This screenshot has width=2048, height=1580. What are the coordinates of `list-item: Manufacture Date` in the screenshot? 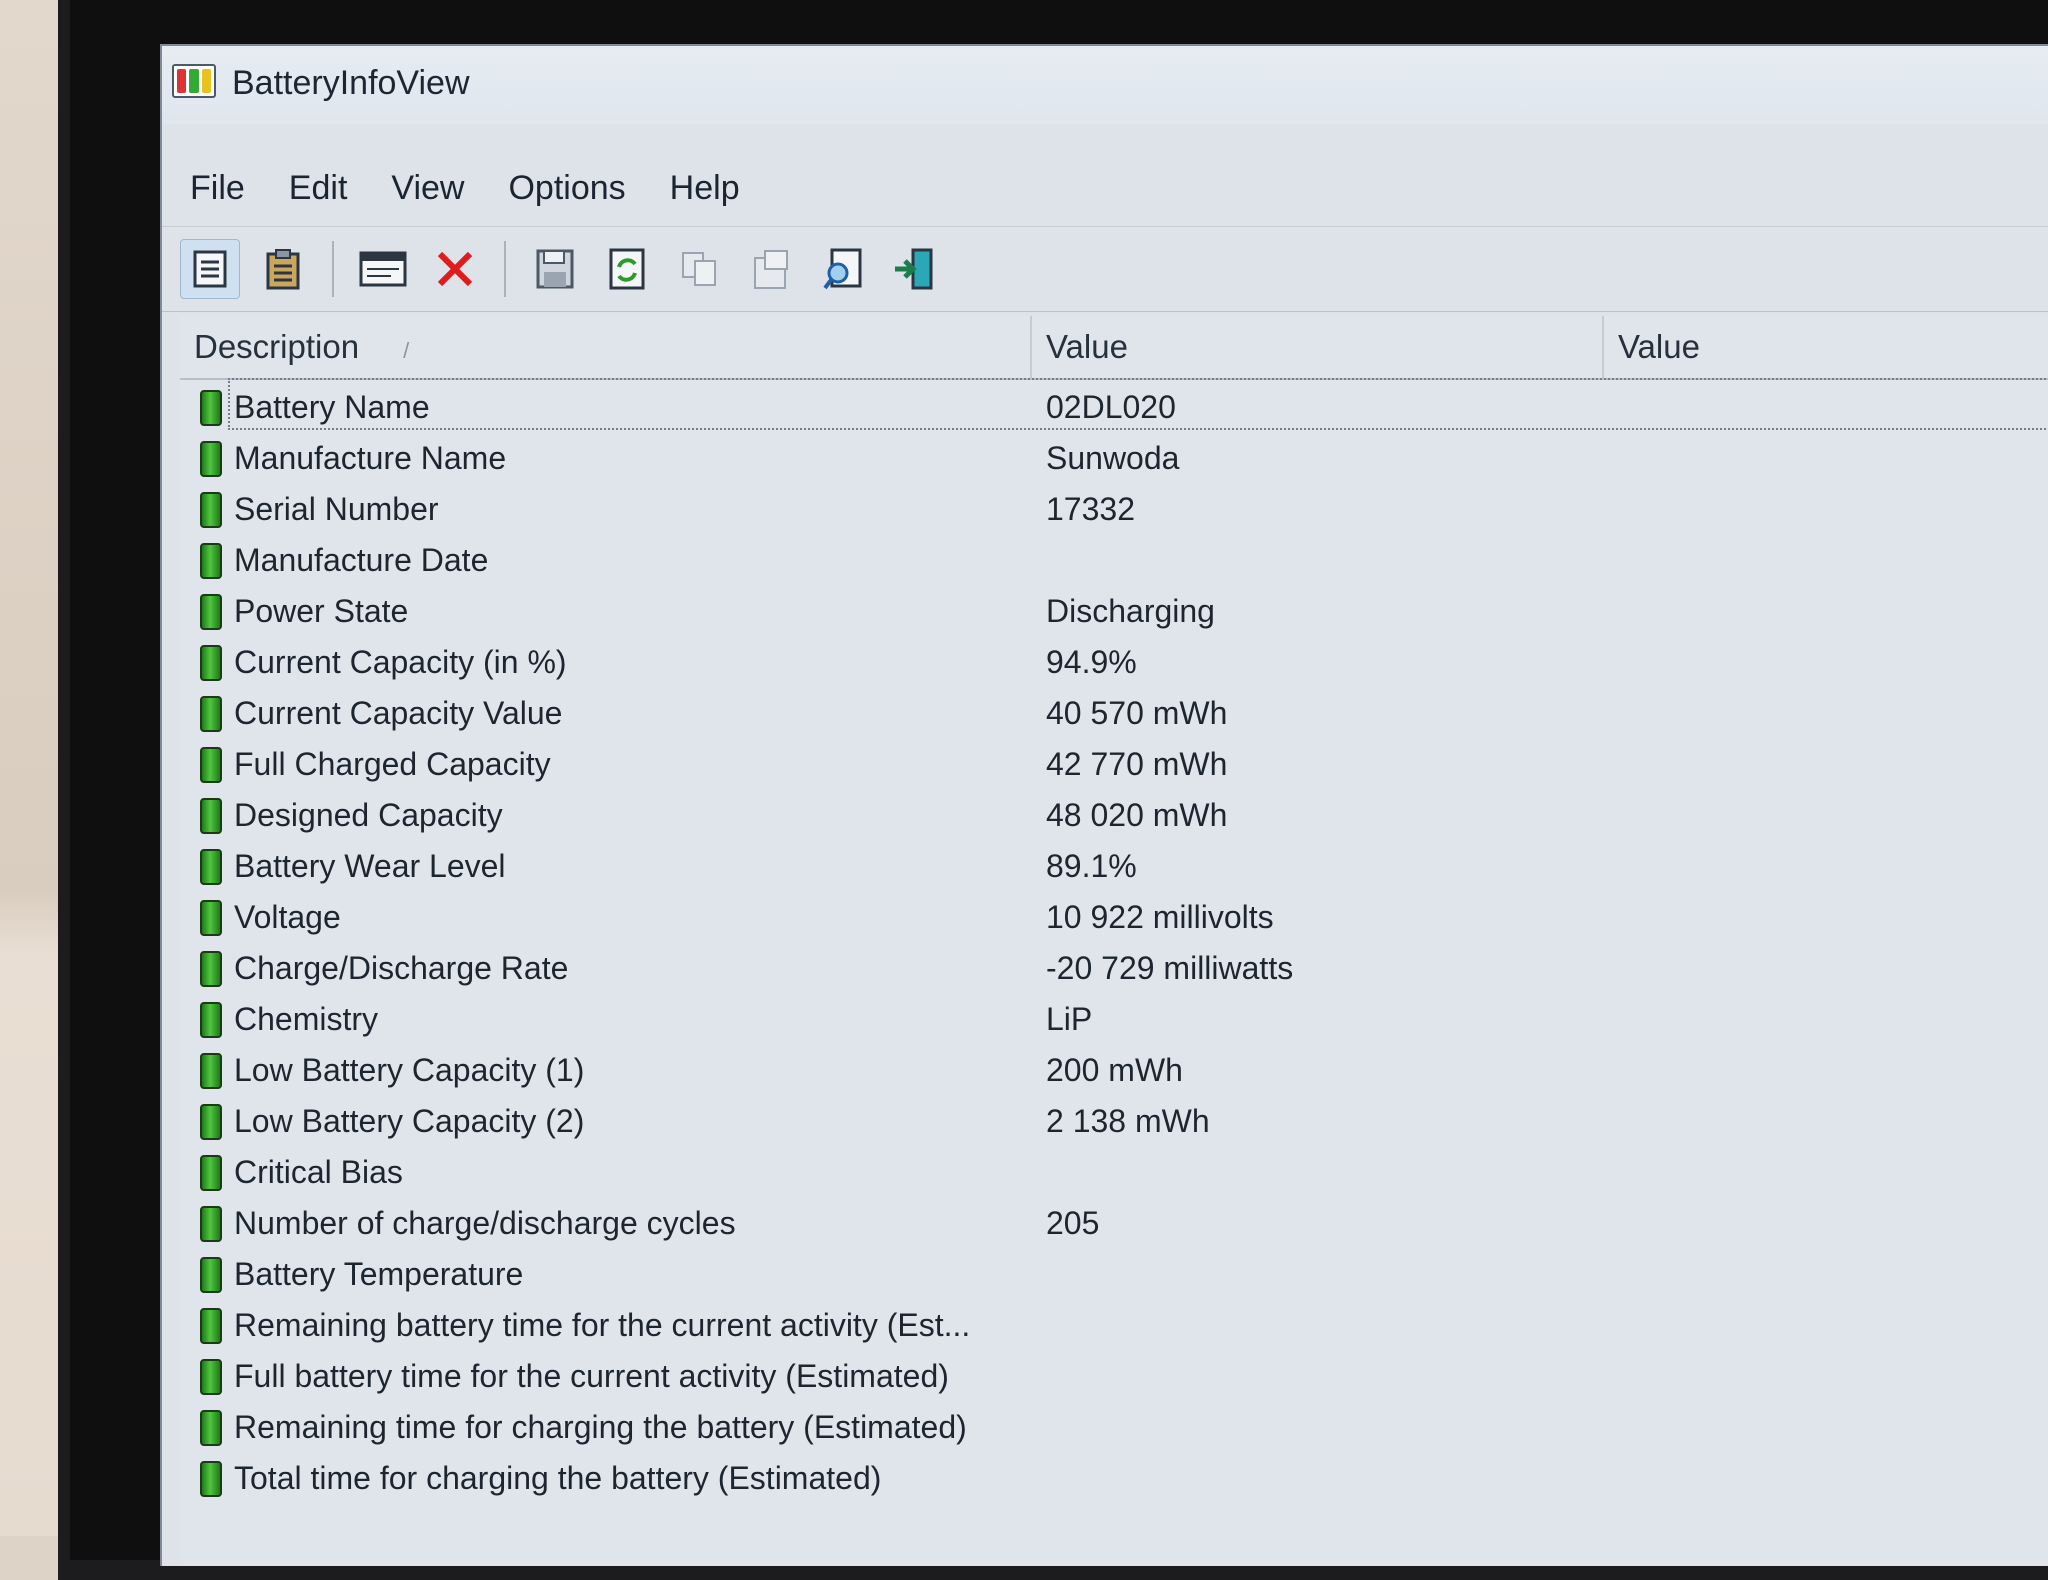 It's located at (1114, 560).